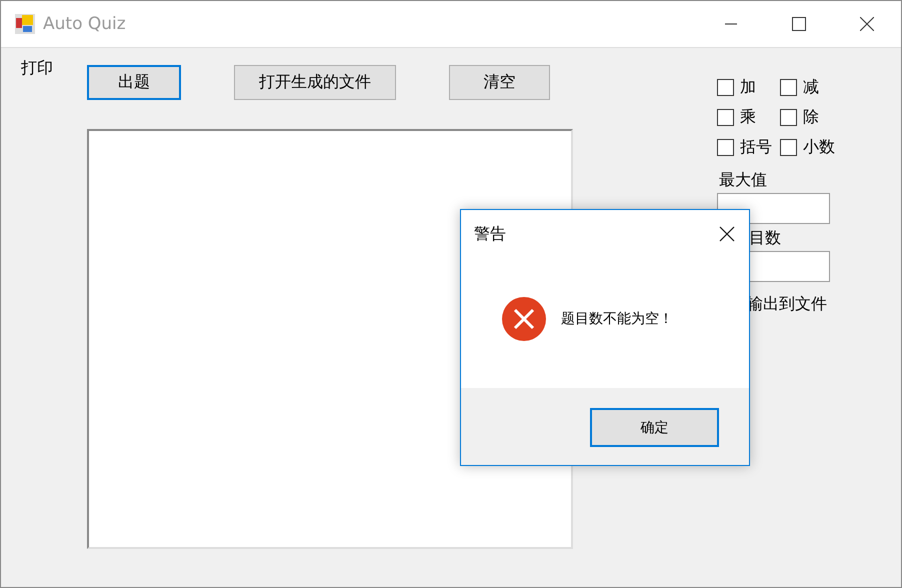  Describe the element at coordinates (799, 24) in the screenshot. I see `maximize-icon` at that location.